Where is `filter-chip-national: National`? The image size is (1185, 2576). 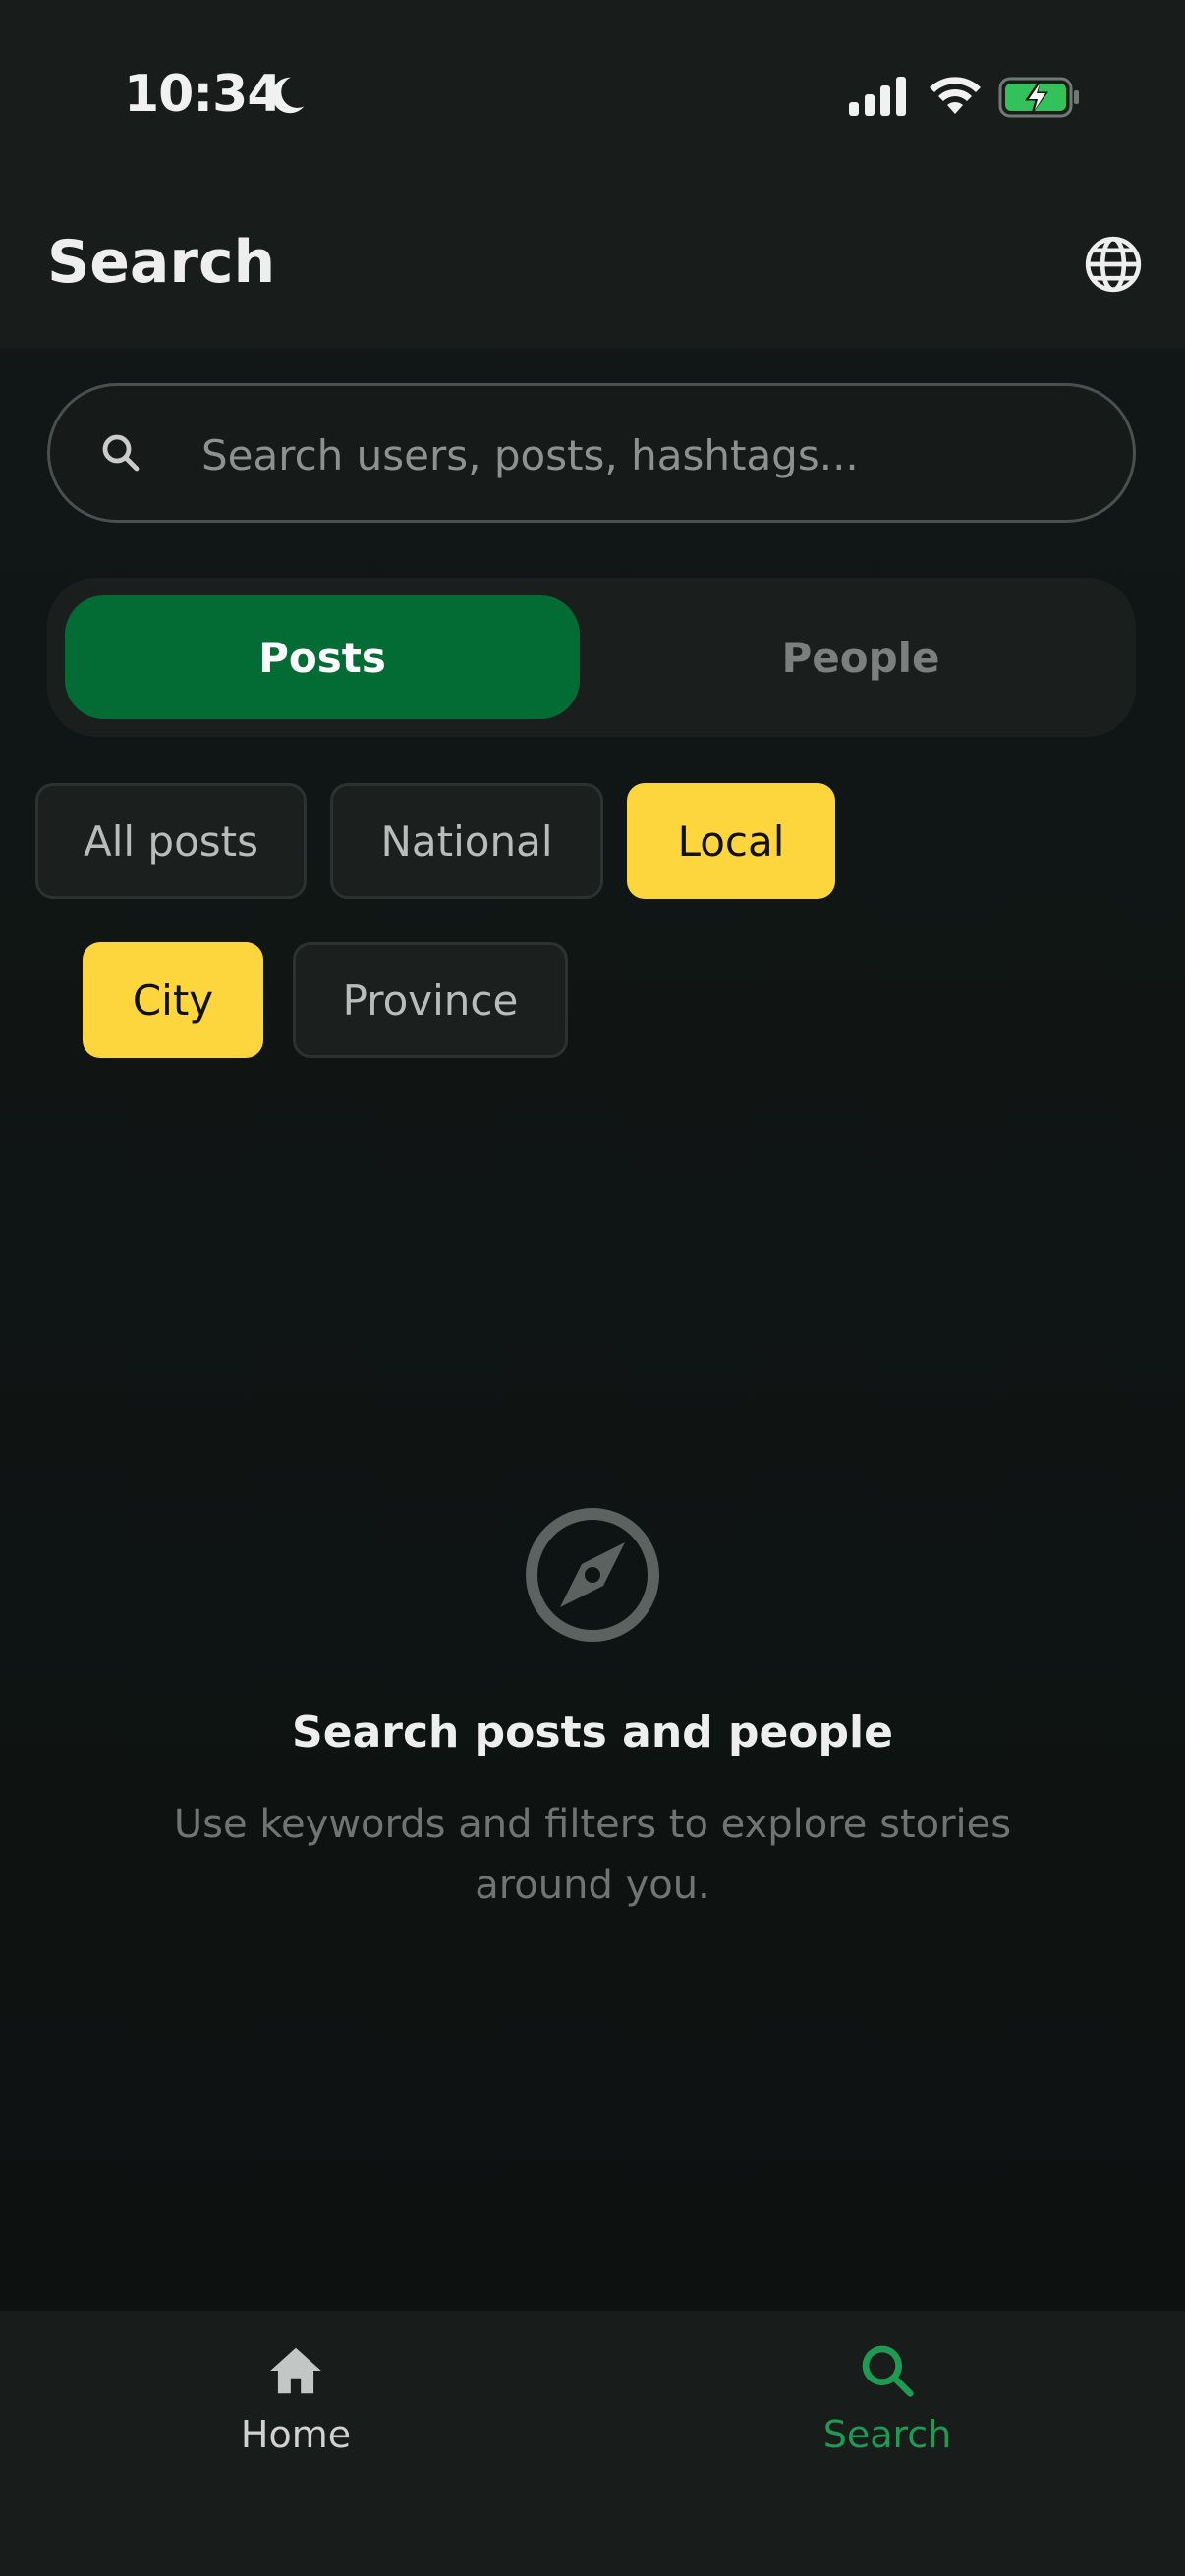 filter-chip-national: National is located at coordinates (467, 841).